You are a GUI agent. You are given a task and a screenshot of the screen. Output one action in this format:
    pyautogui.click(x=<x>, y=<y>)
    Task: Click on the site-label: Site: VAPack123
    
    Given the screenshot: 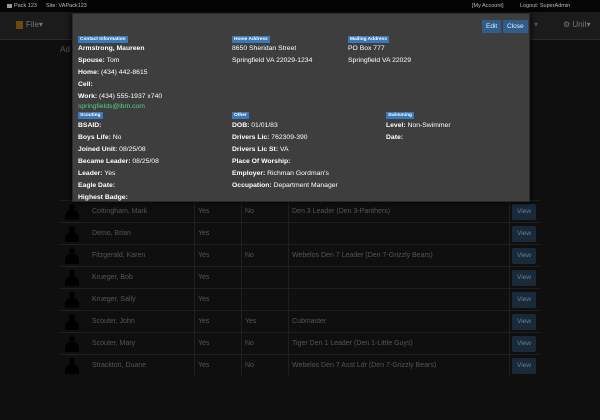 What is the action you would take?
    pyautogui.click(x=66, y=6)
    